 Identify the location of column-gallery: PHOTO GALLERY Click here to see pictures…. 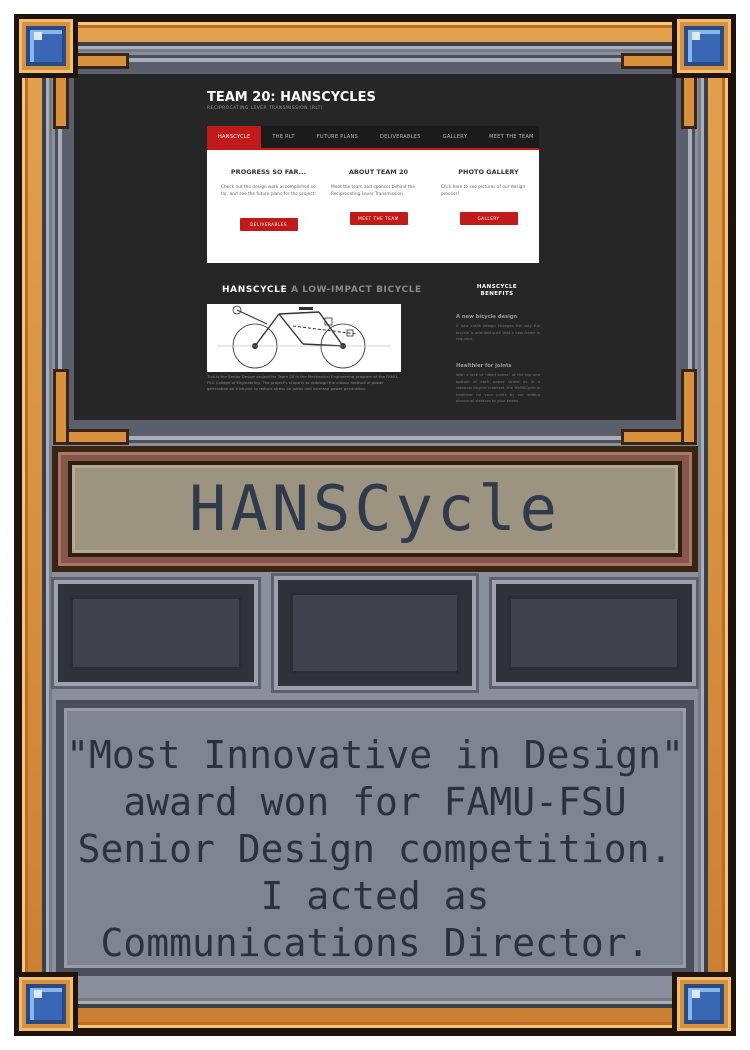
(488, 196).